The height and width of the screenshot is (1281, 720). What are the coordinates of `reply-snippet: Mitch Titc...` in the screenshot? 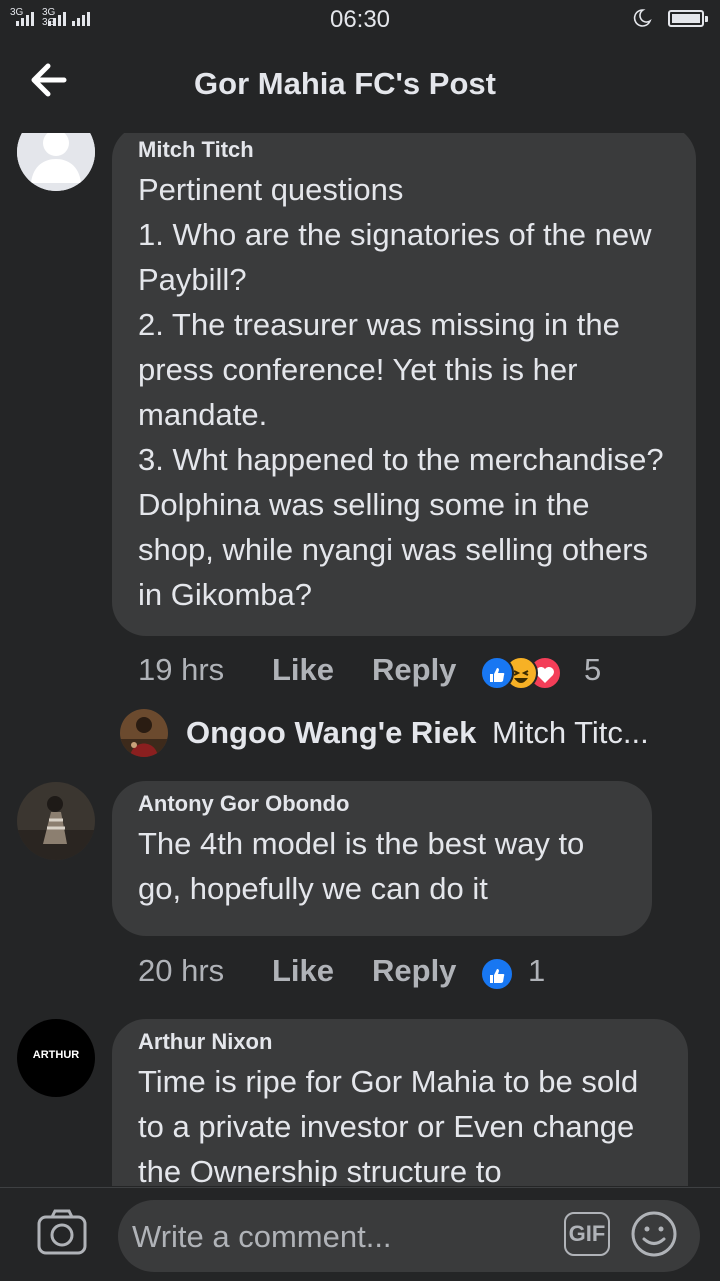 It's located at (570, 732).